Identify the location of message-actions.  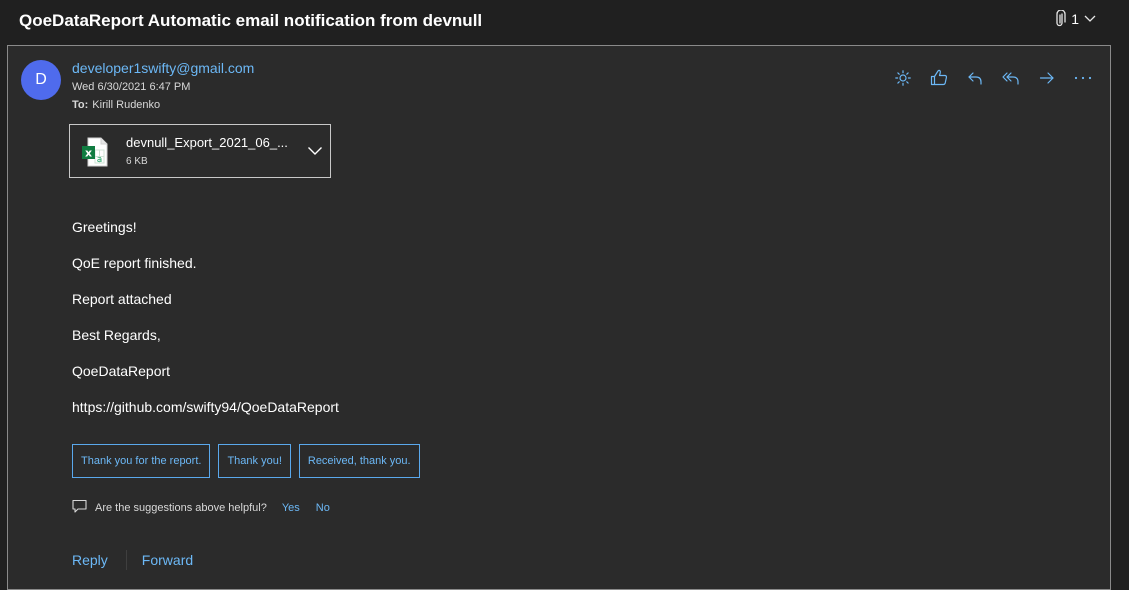
(992, 77).